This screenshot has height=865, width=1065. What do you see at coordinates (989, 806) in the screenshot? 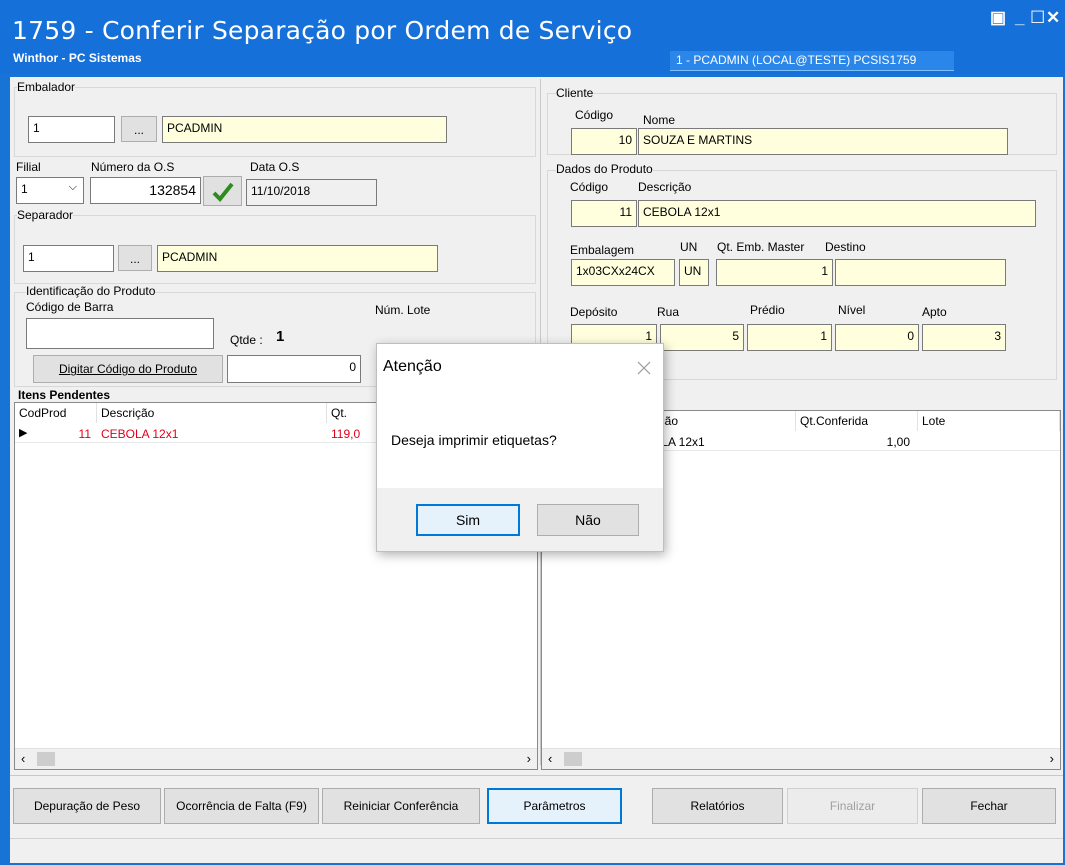
I see `fechar-button: Fechar` at bounding box center [989, 806].